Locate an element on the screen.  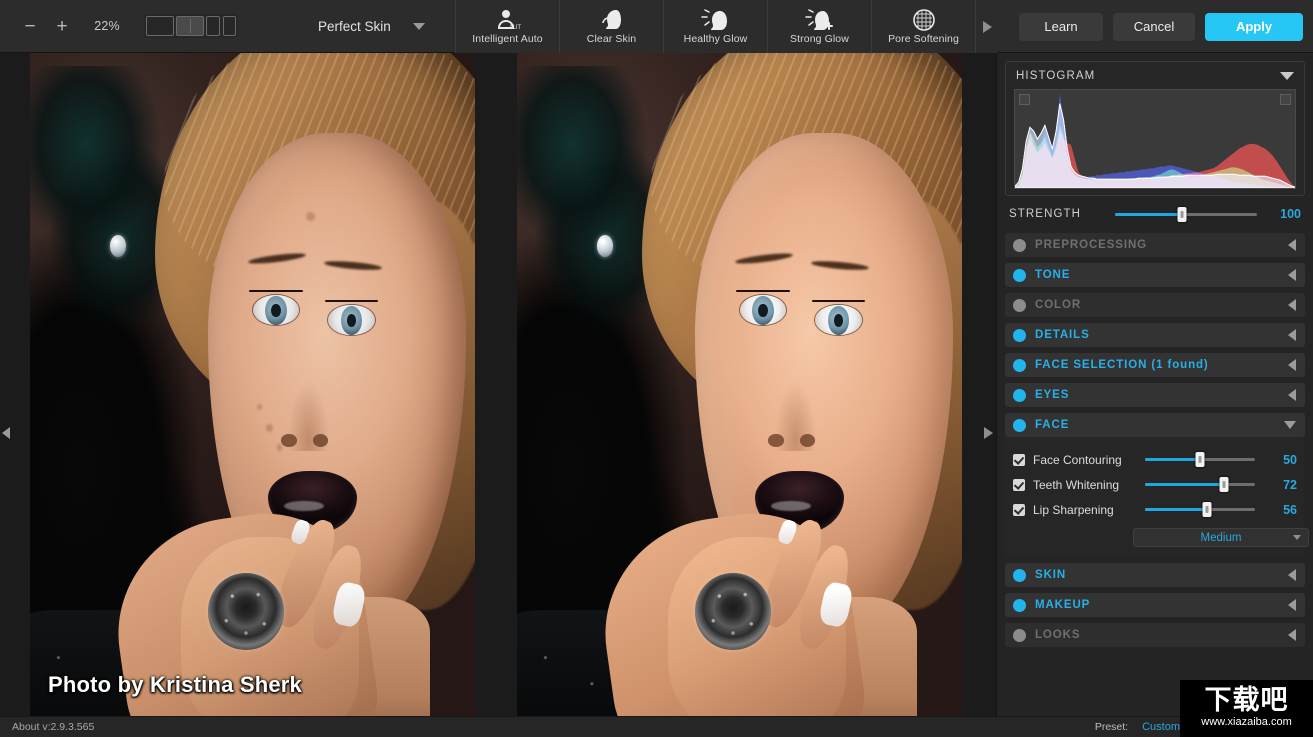
histogram-header: HISTOGRAM is located at coordinates (1155, 79).